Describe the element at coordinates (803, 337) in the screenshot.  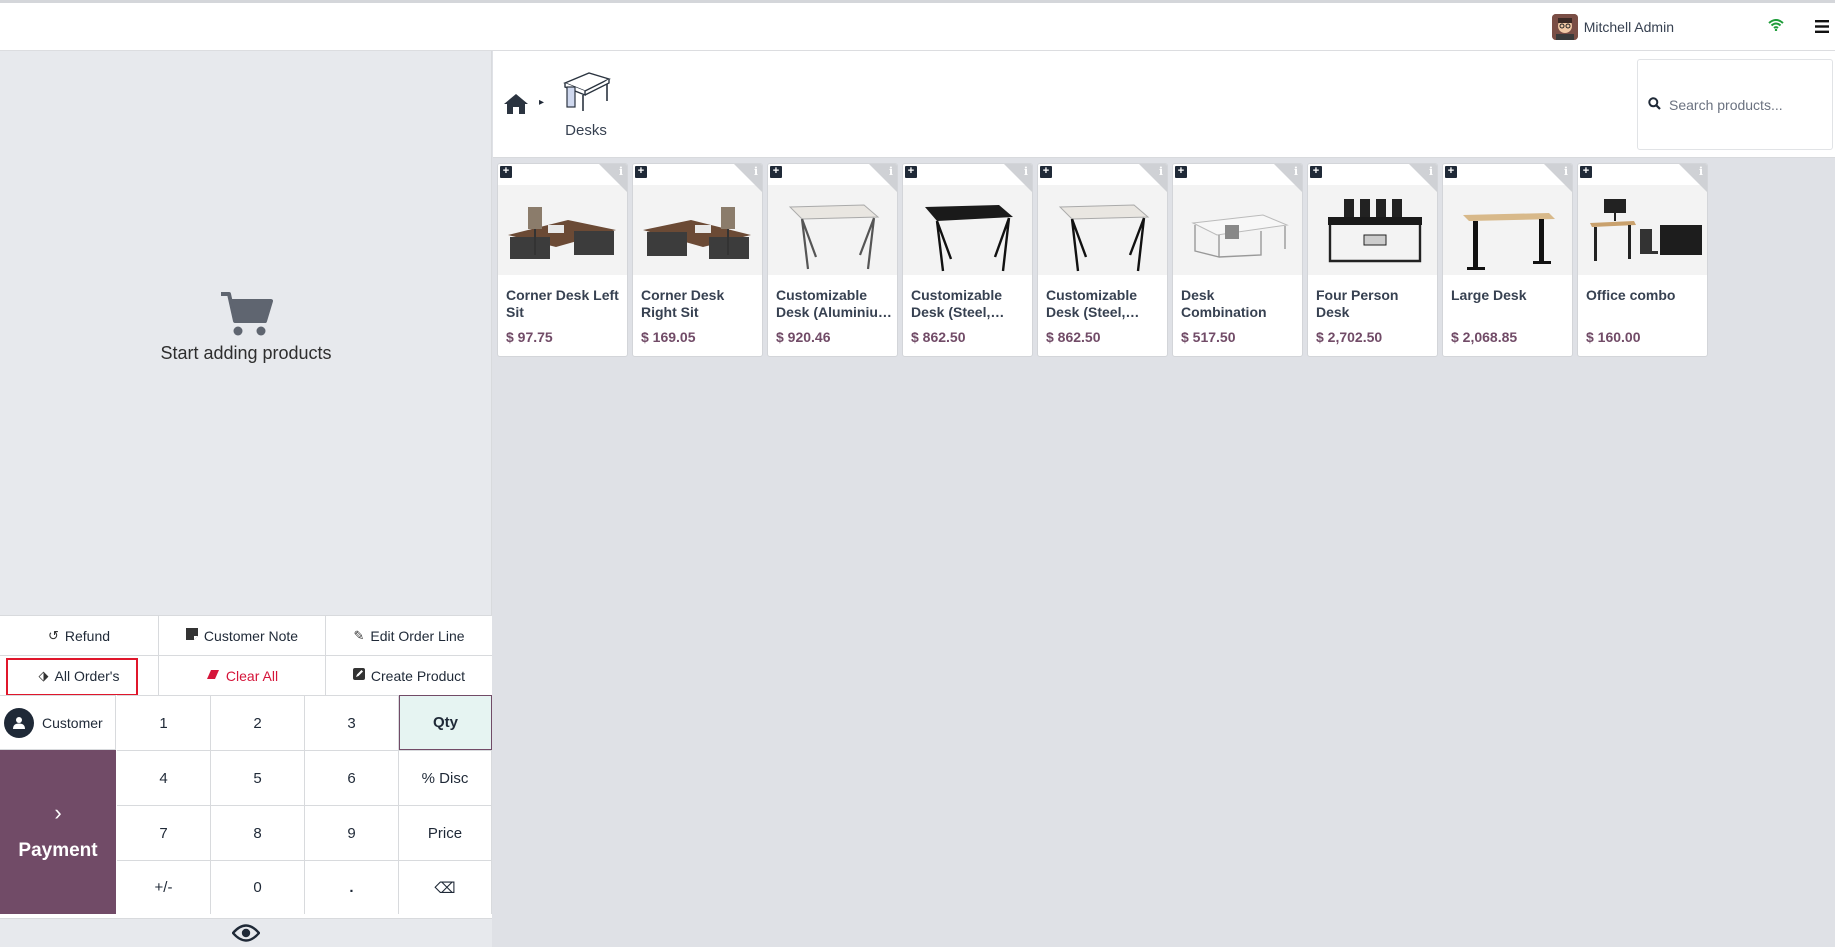
I see `product-price: $ 920.46` at that location.